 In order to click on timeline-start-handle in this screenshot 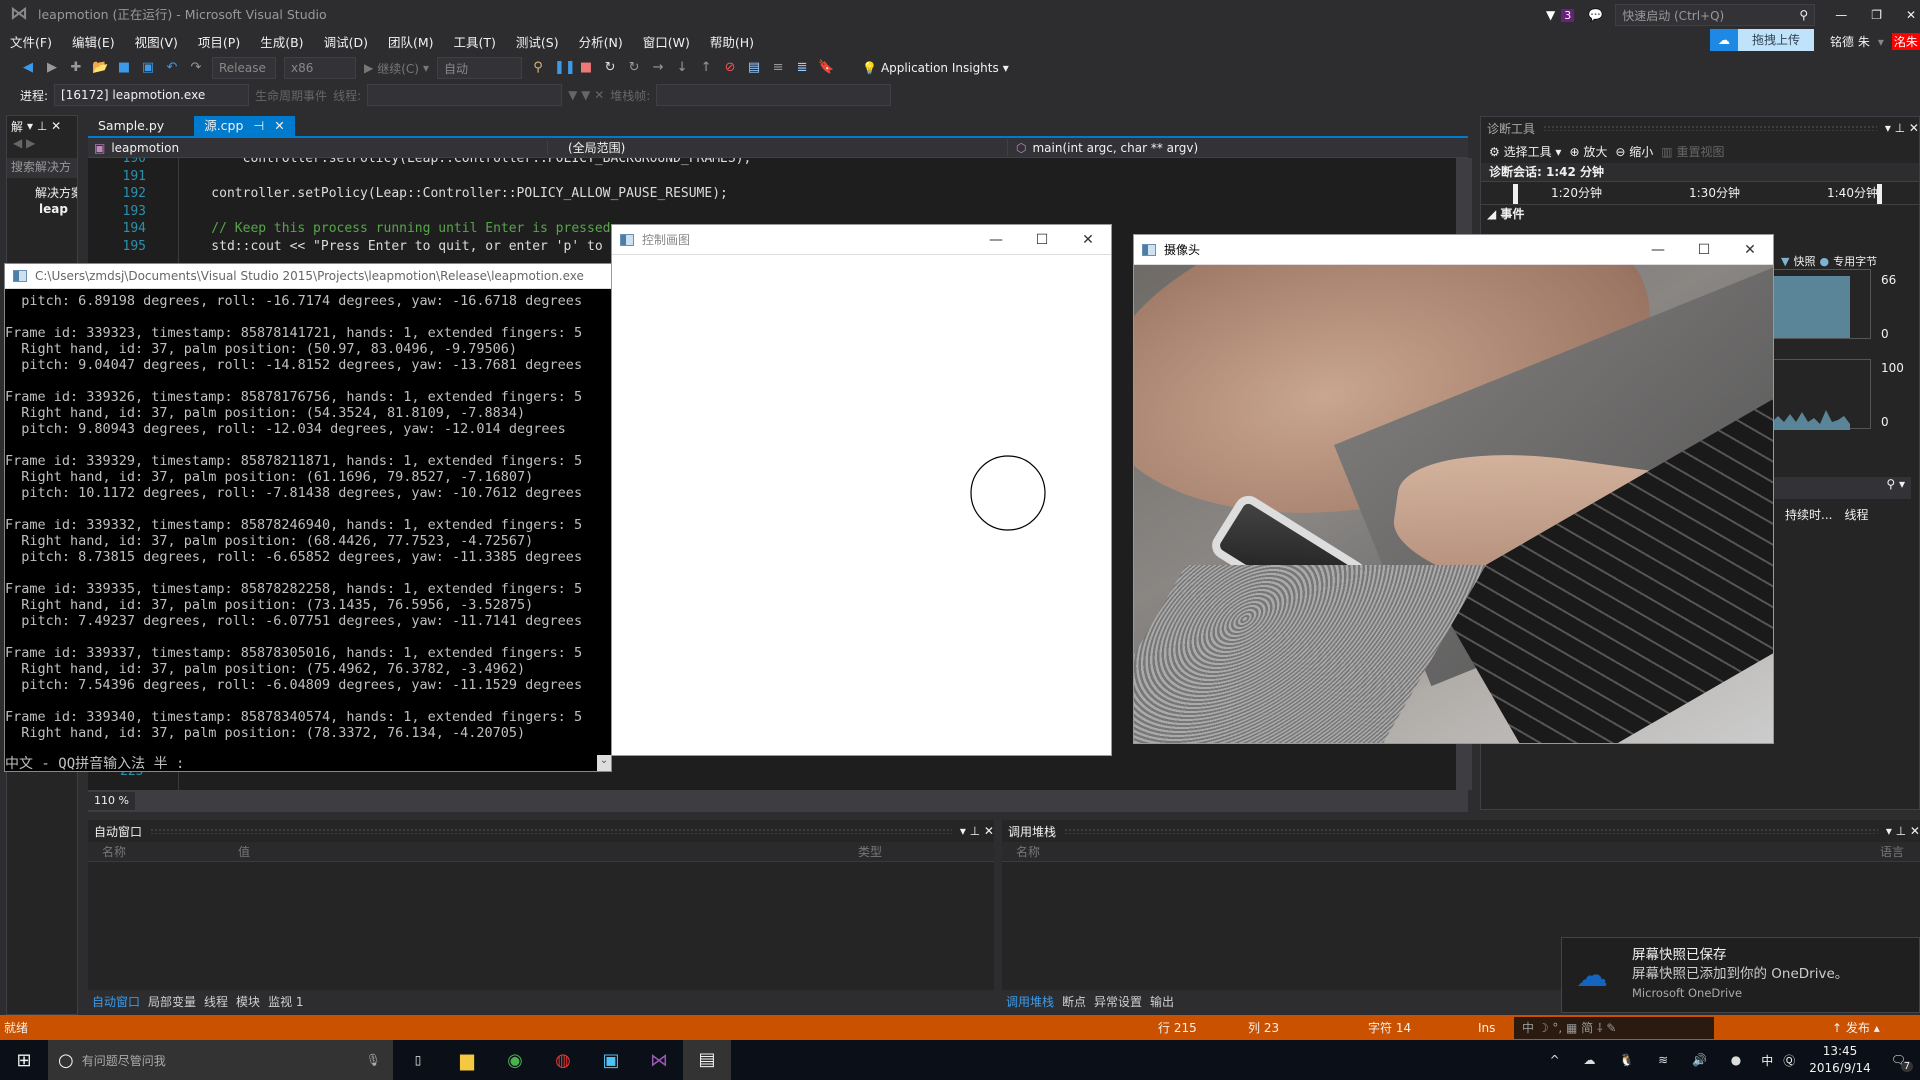, I will do `click(1515, 194)`.